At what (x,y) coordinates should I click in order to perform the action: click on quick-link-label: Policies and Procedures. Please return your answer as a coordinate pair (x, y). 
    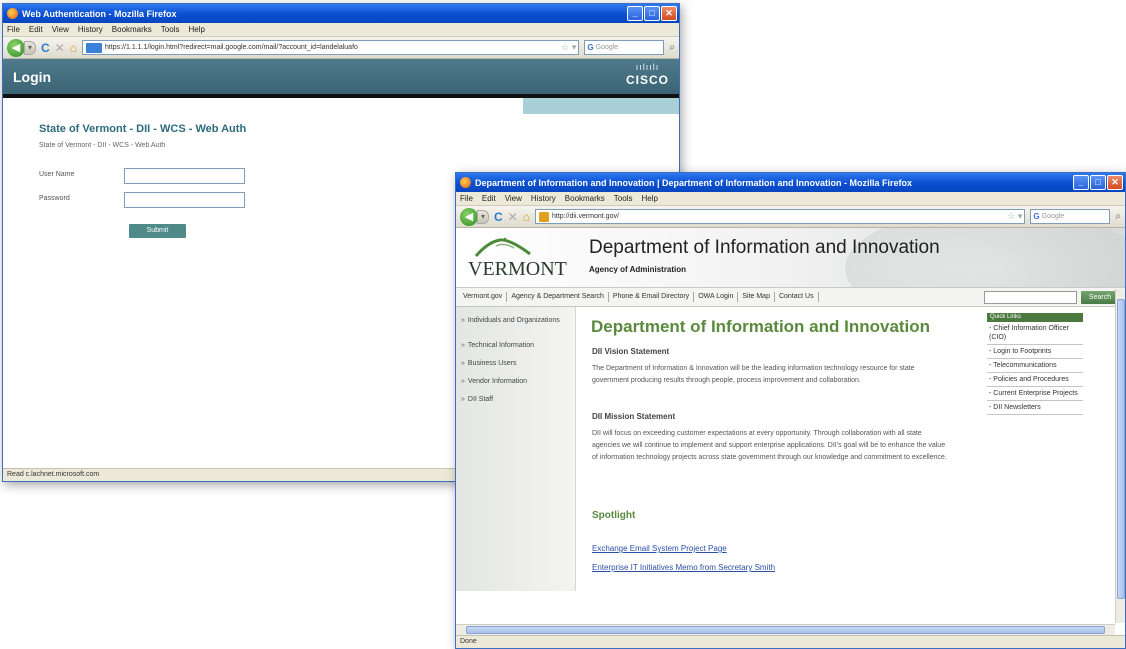
    Looking at the image, I should click on (1031, 379).